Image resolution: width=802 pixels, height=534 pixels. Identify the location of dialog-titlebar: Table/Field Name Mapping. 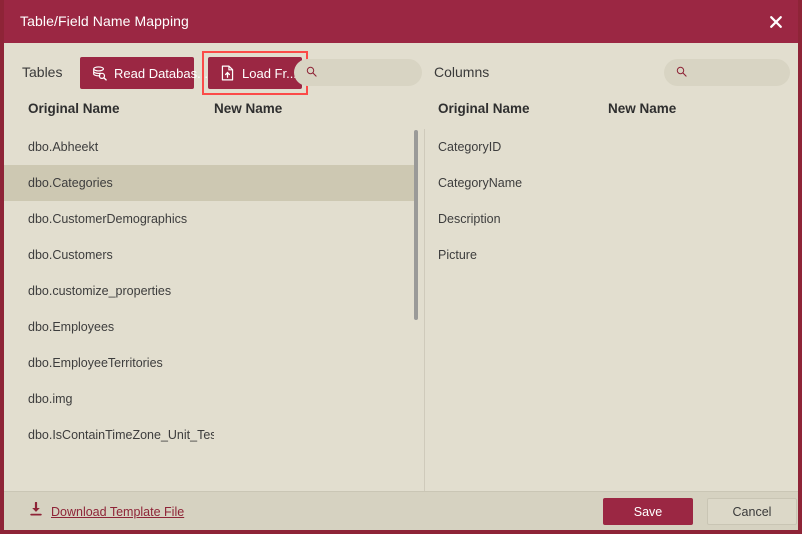
(401, 21).